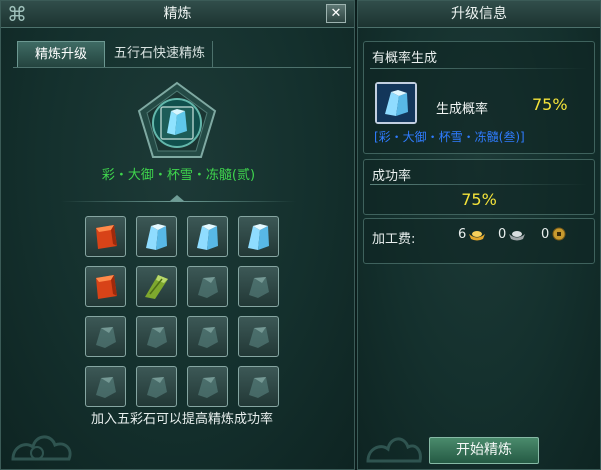  I want to click on fee-copper-amount: 0, so click(545, 234).